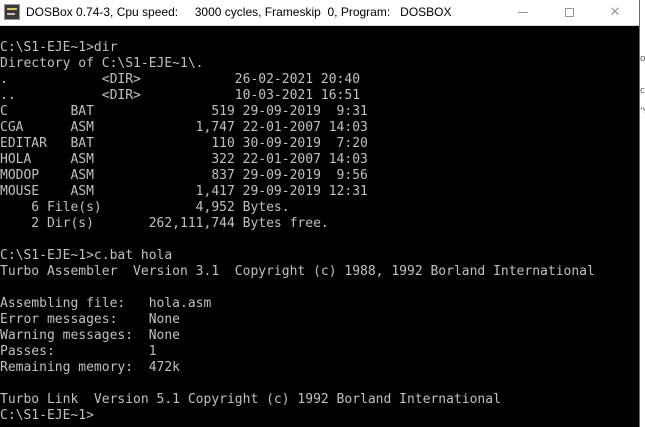 The height and width of the screenshot is (427, 645). What do you see at coordinates (59, 47) in the screenshot?
I see `console-line: C:\S1-EJE~1>dir` at bounding box center [59, 47].